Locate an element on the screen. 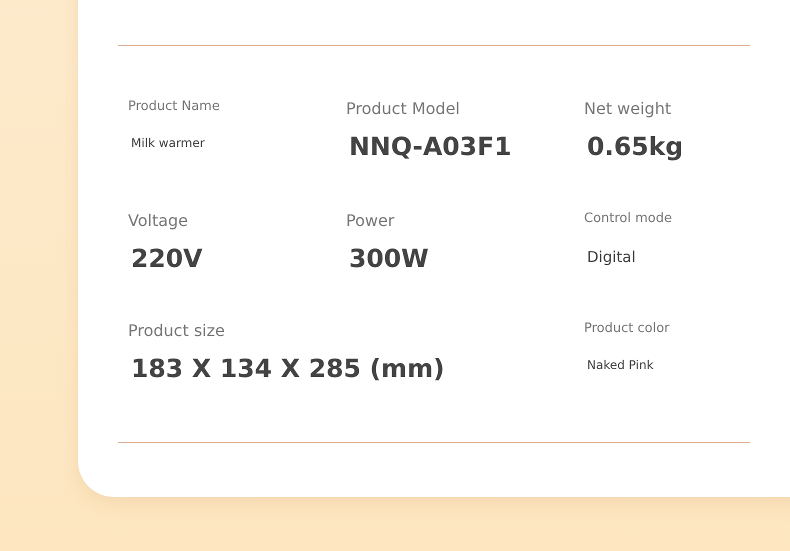 This screenshot has width=790, height=551. spec-value: Naked Pink is located at coordinates (620, 365).